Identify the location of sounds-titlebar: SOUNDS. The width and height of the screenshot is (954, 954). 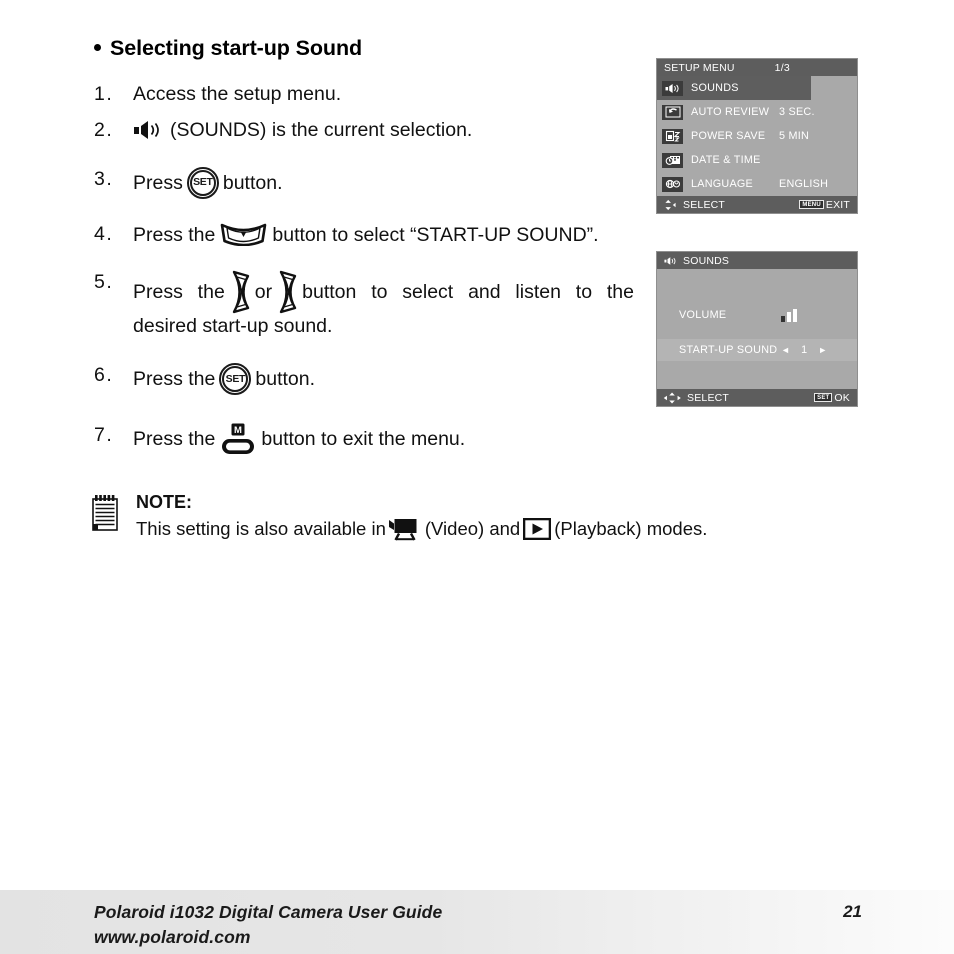
(757, 260).